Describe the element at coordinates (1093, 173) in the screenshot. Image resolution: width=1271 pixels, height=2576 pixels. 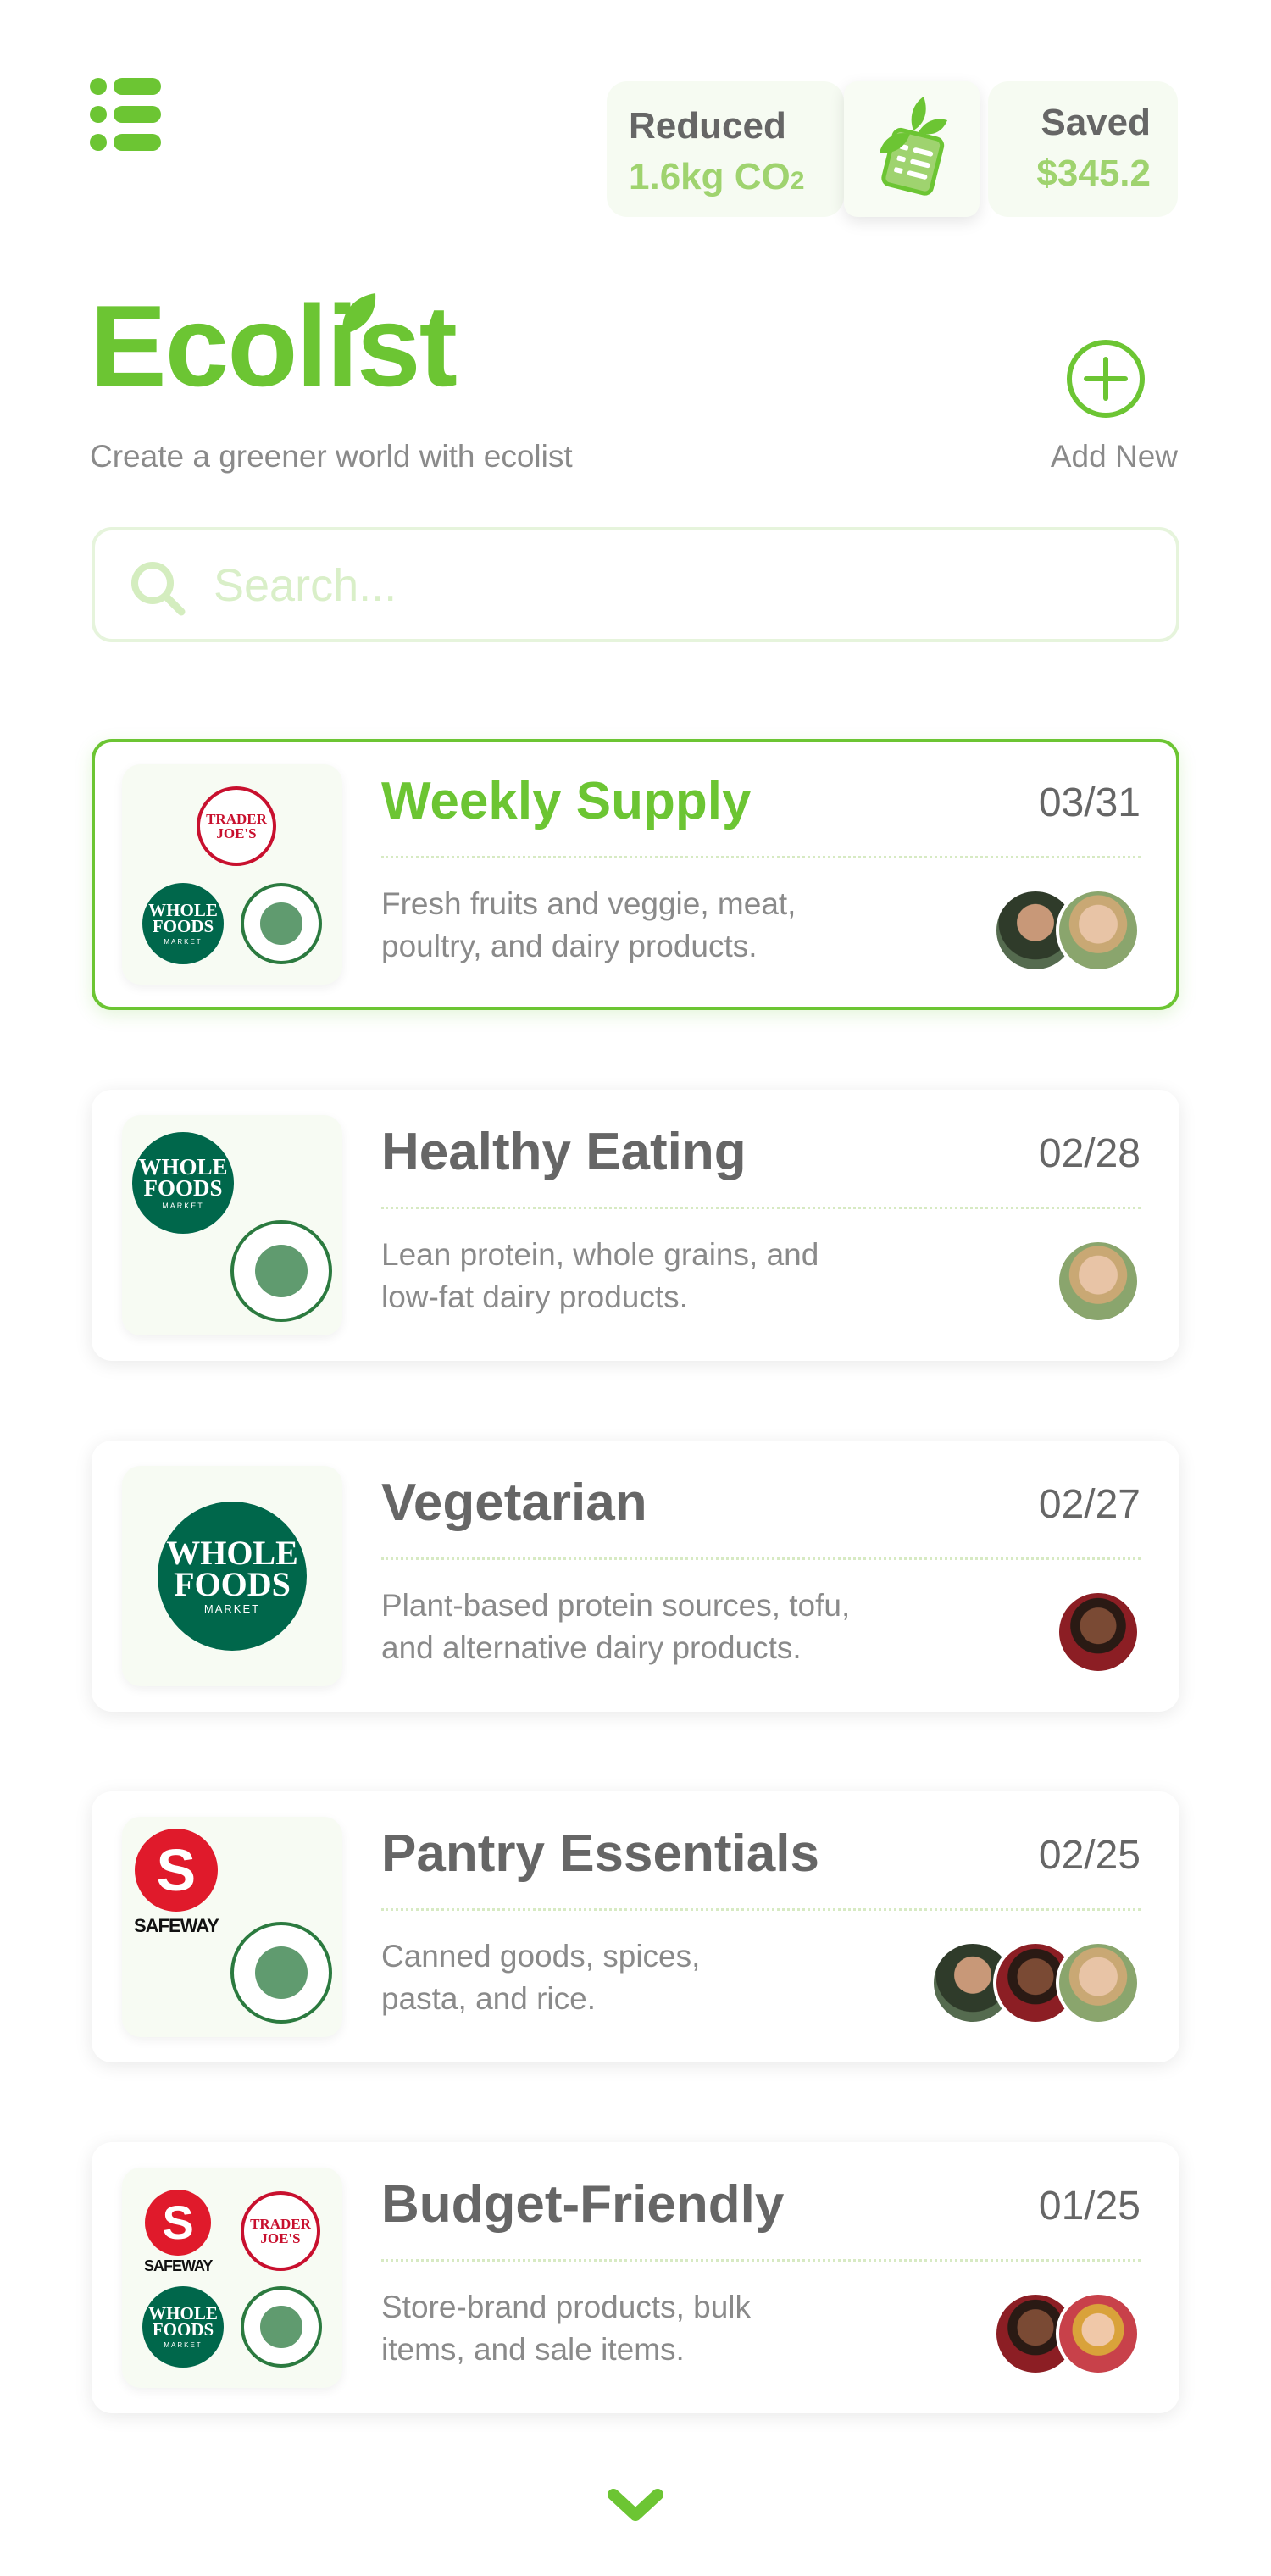
I see `saved-value: $345.2` at that location.